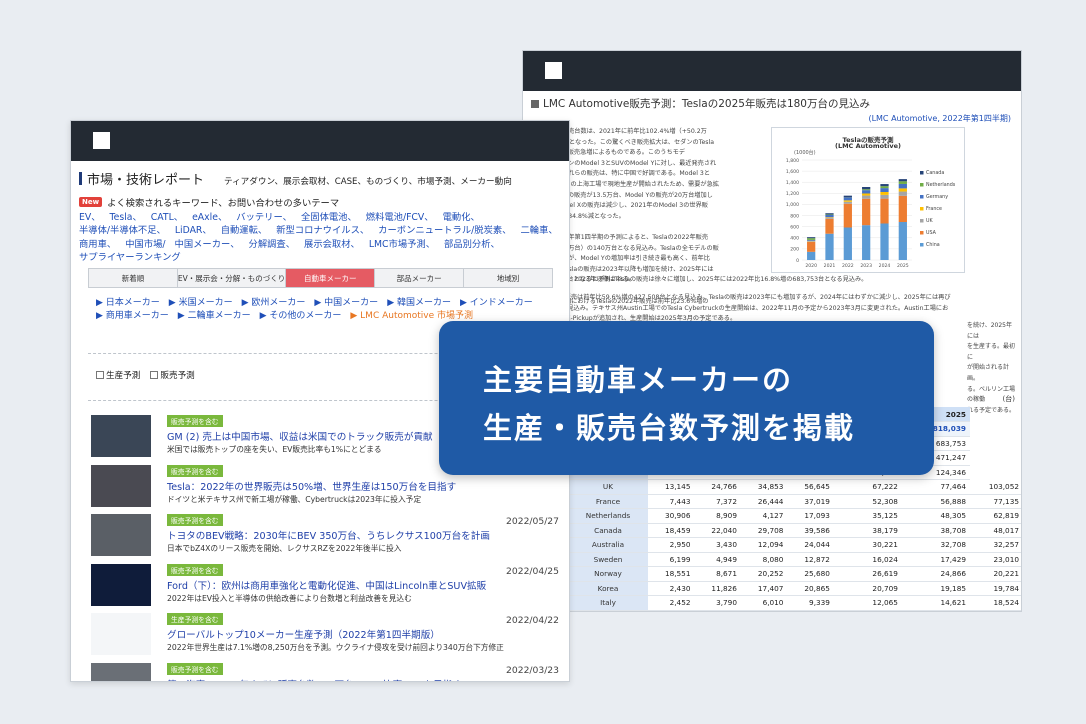  I want to click on table-cell: 23,010, so click(995, 559).